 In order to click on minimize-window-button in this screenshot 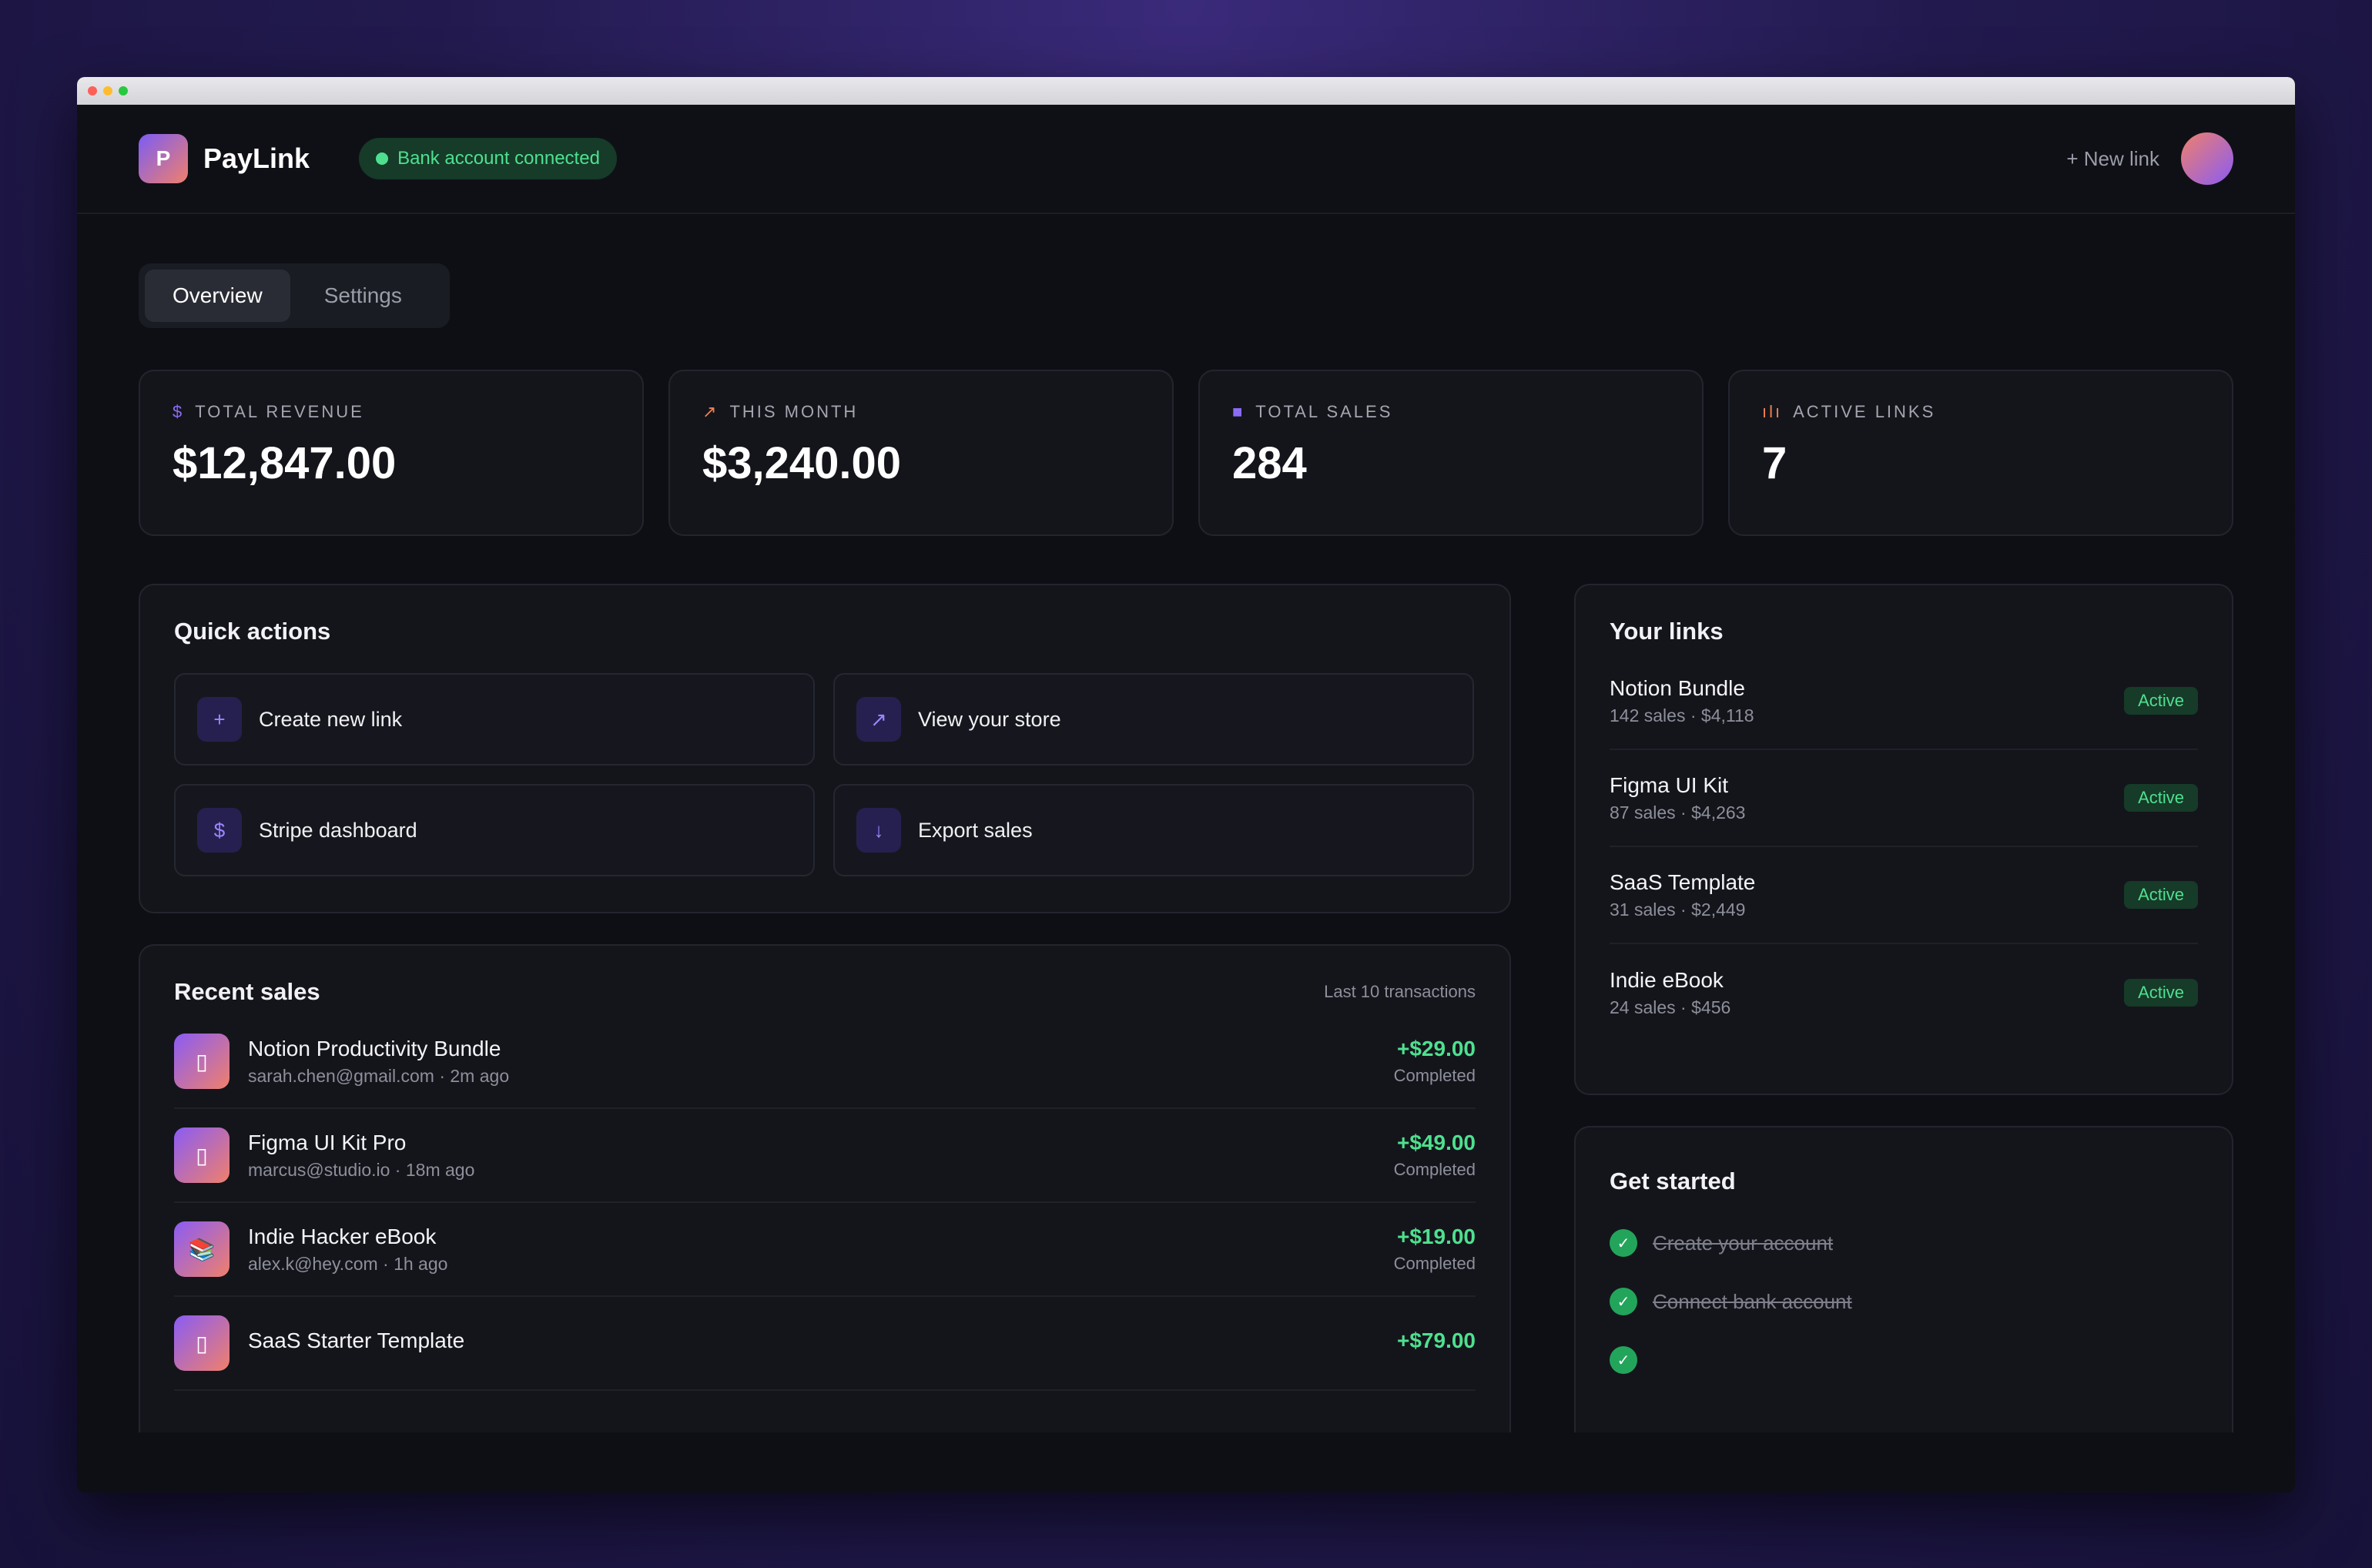, I will do `click(107, 91)`.